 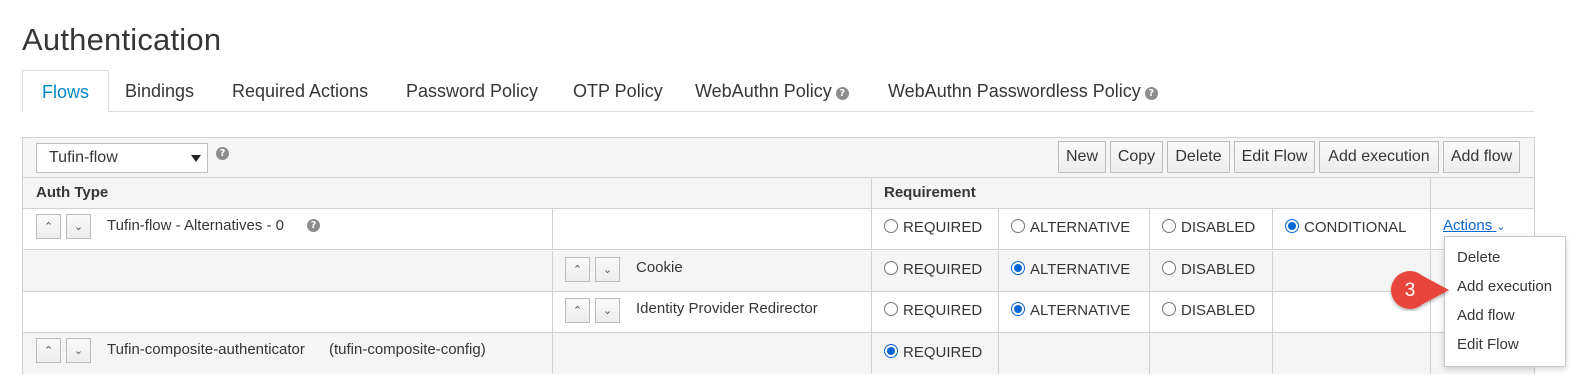 What do you see at coordinates (1082, 157) in the screenshot?
I see `new-button: New` at bounding box center [1082, 157].